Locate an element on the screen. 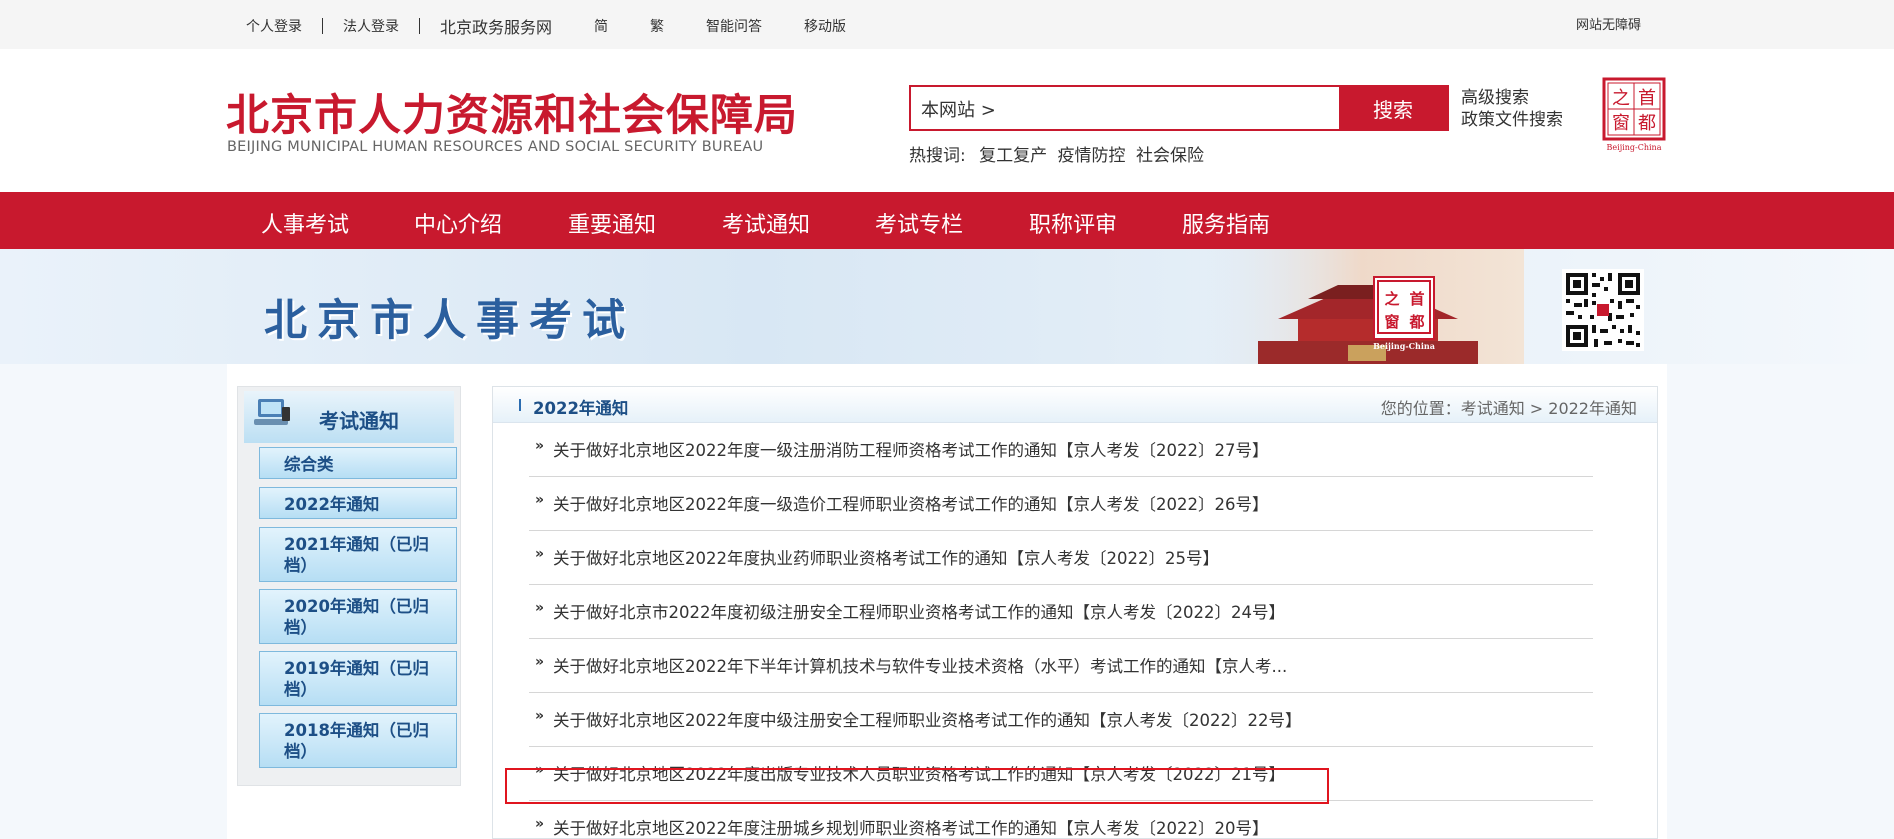 The width and height of the screenshot is (1894, 839). banner: 北京市人事考试 之 首 窗 都 Beijing-China is located at coordinates (947, 306).